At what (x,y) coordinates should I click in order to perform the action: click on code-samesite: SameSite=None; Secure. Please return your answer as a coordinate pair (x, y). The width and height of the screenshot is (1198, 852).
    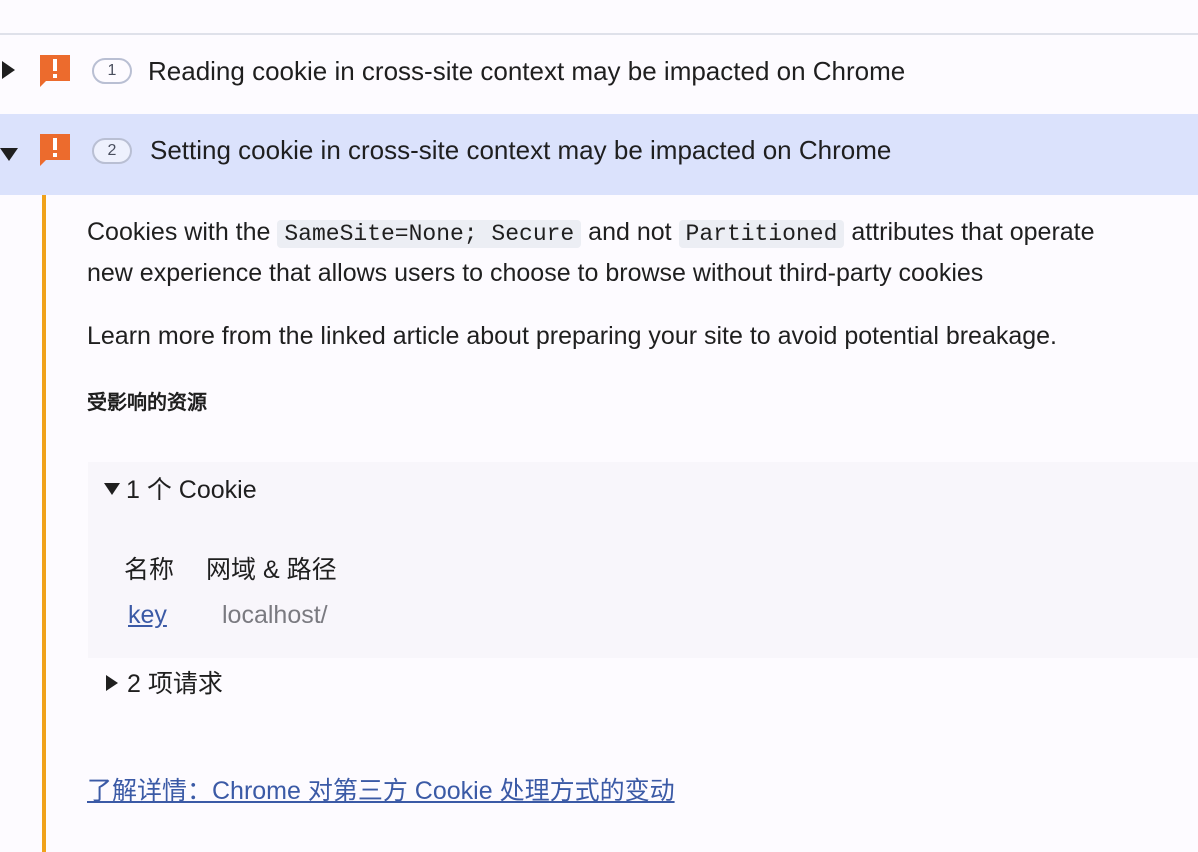
    Looking at the image, I should click on (429, 234).